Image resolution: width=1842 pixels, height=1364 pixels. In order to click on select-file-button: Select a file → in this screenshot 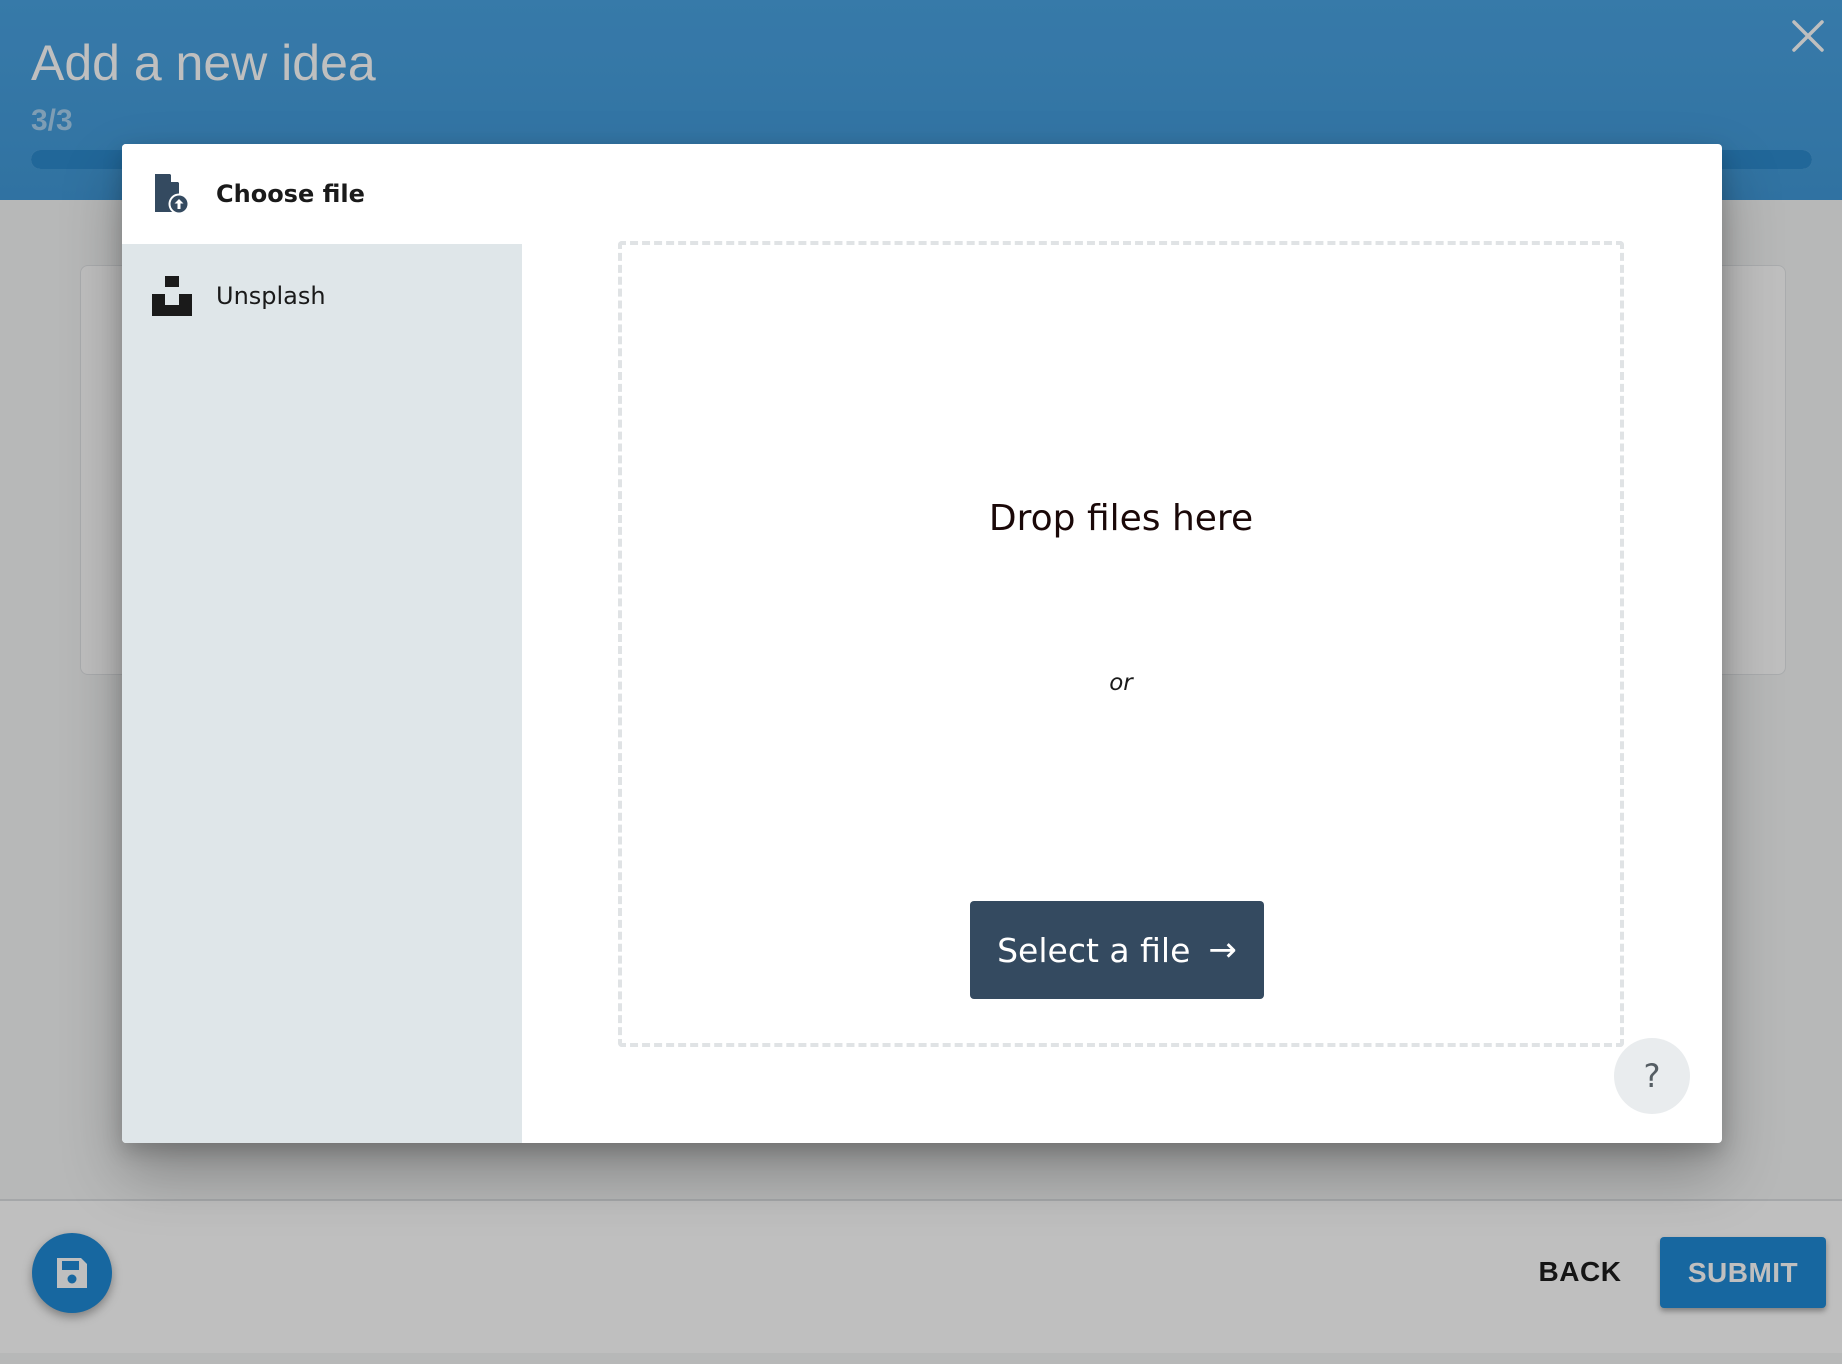, I will do `click(1117, 950)`.